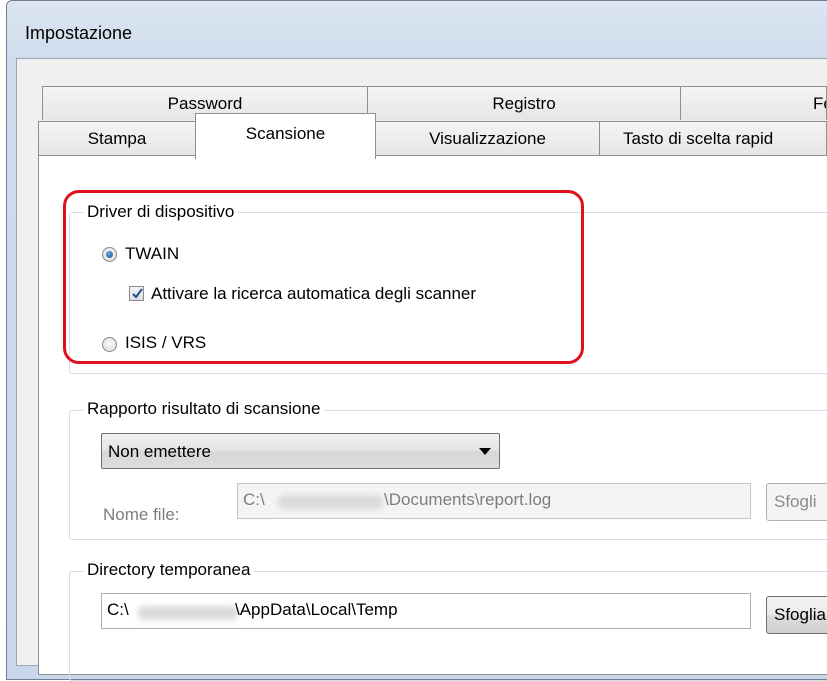 The width and height of the screenshot is (827, 681). What do you see at coordinates (316, 609) in the screenshot?
I see `temp-path-suffix: \AppData\Local\Temp` at bounding box center [316, 609].